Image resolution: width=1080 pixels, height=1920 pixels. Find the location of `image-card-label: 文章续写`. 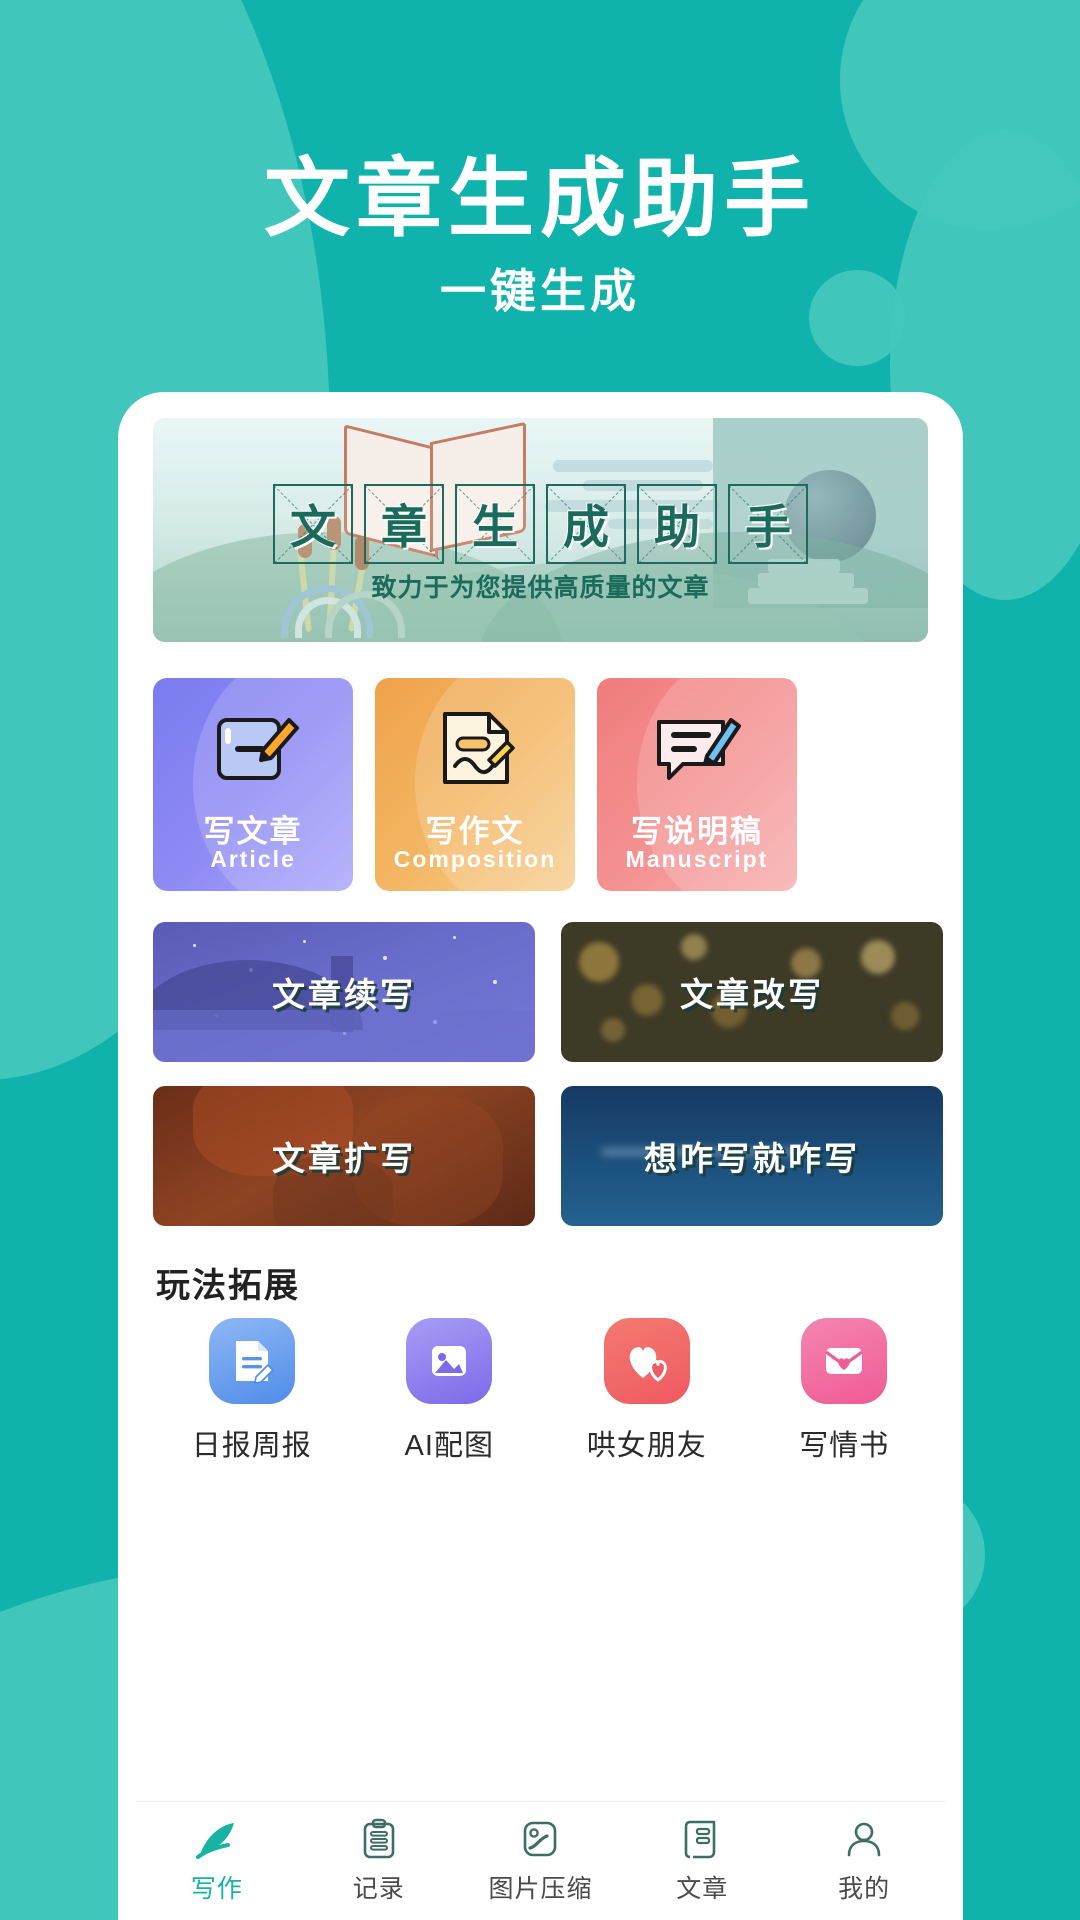

image-card-label: 文章续写 is located at coordinates (344, 994).